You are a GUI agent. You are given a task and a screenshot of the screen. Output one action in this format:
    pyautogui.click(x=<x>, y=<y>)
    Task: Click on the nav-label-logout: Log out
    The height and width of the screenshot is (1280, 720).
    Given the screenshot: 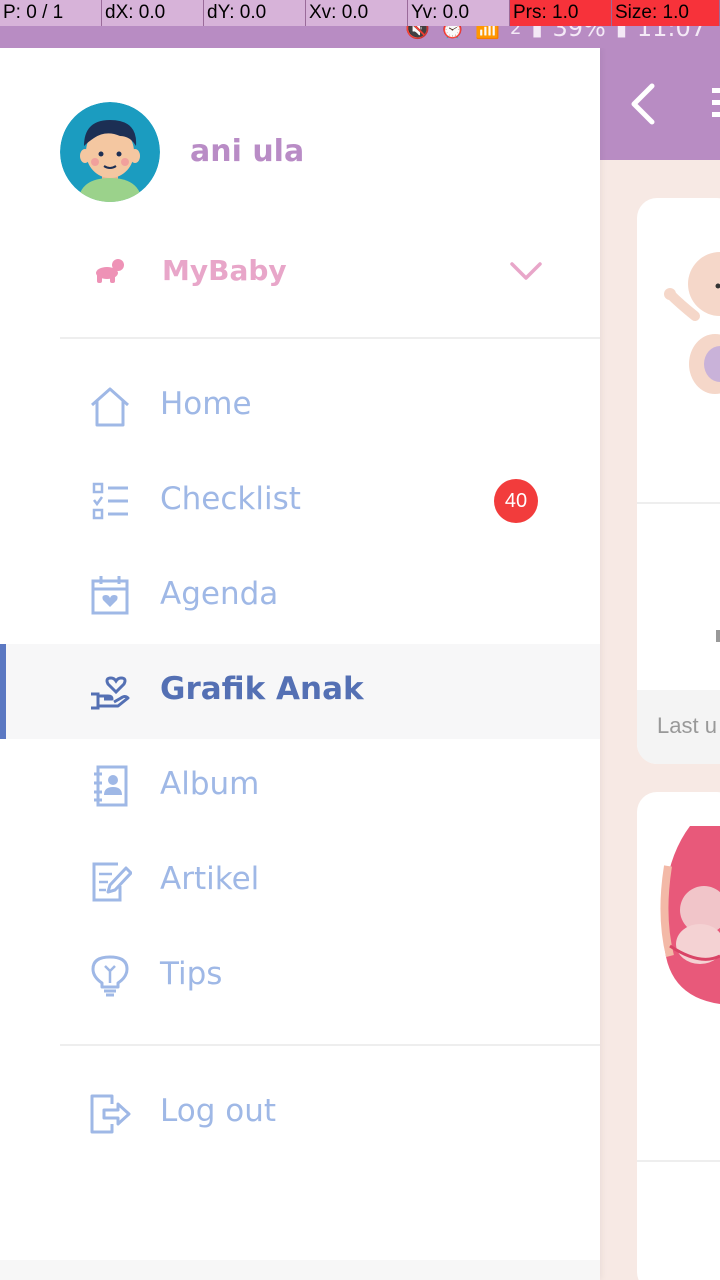 What is the action you would take?
    pyautogui.click(x=218, y=1111)
    